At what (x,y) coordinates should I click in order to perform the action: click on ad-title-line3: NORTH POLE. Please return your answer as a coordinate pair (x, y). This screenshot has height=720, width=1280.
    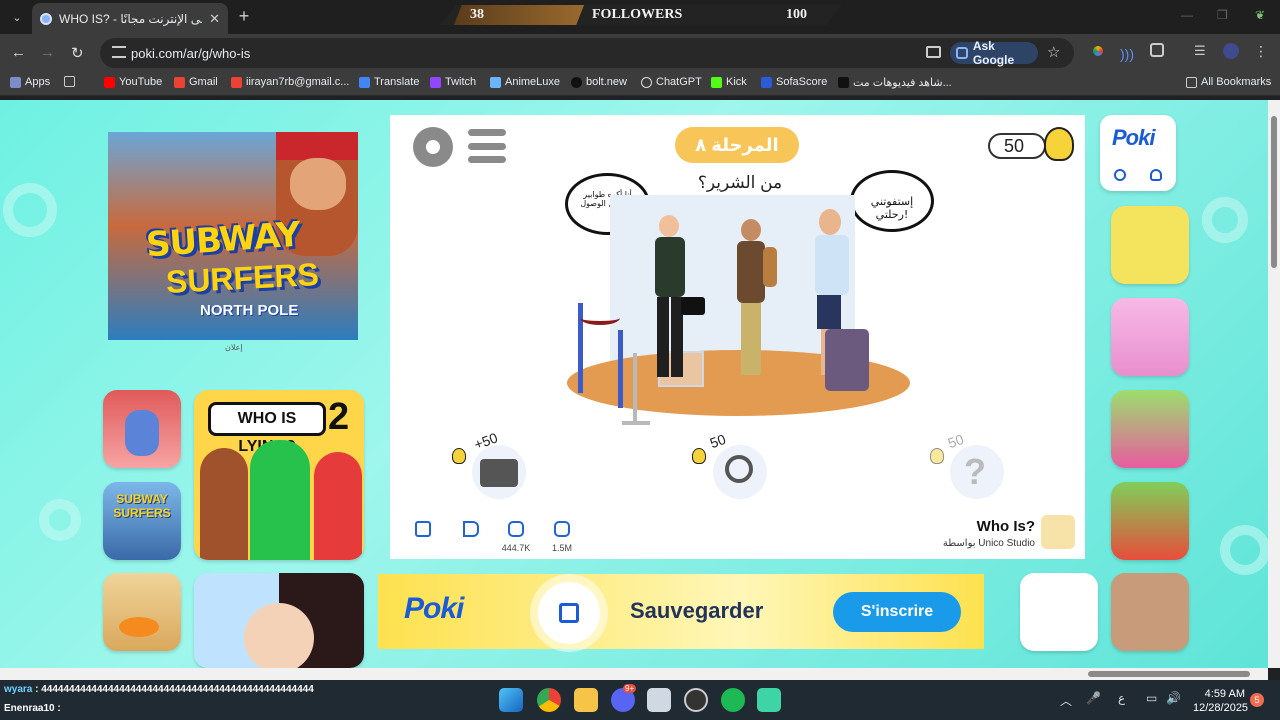
    Looking at the image, I should click on (249, 310).